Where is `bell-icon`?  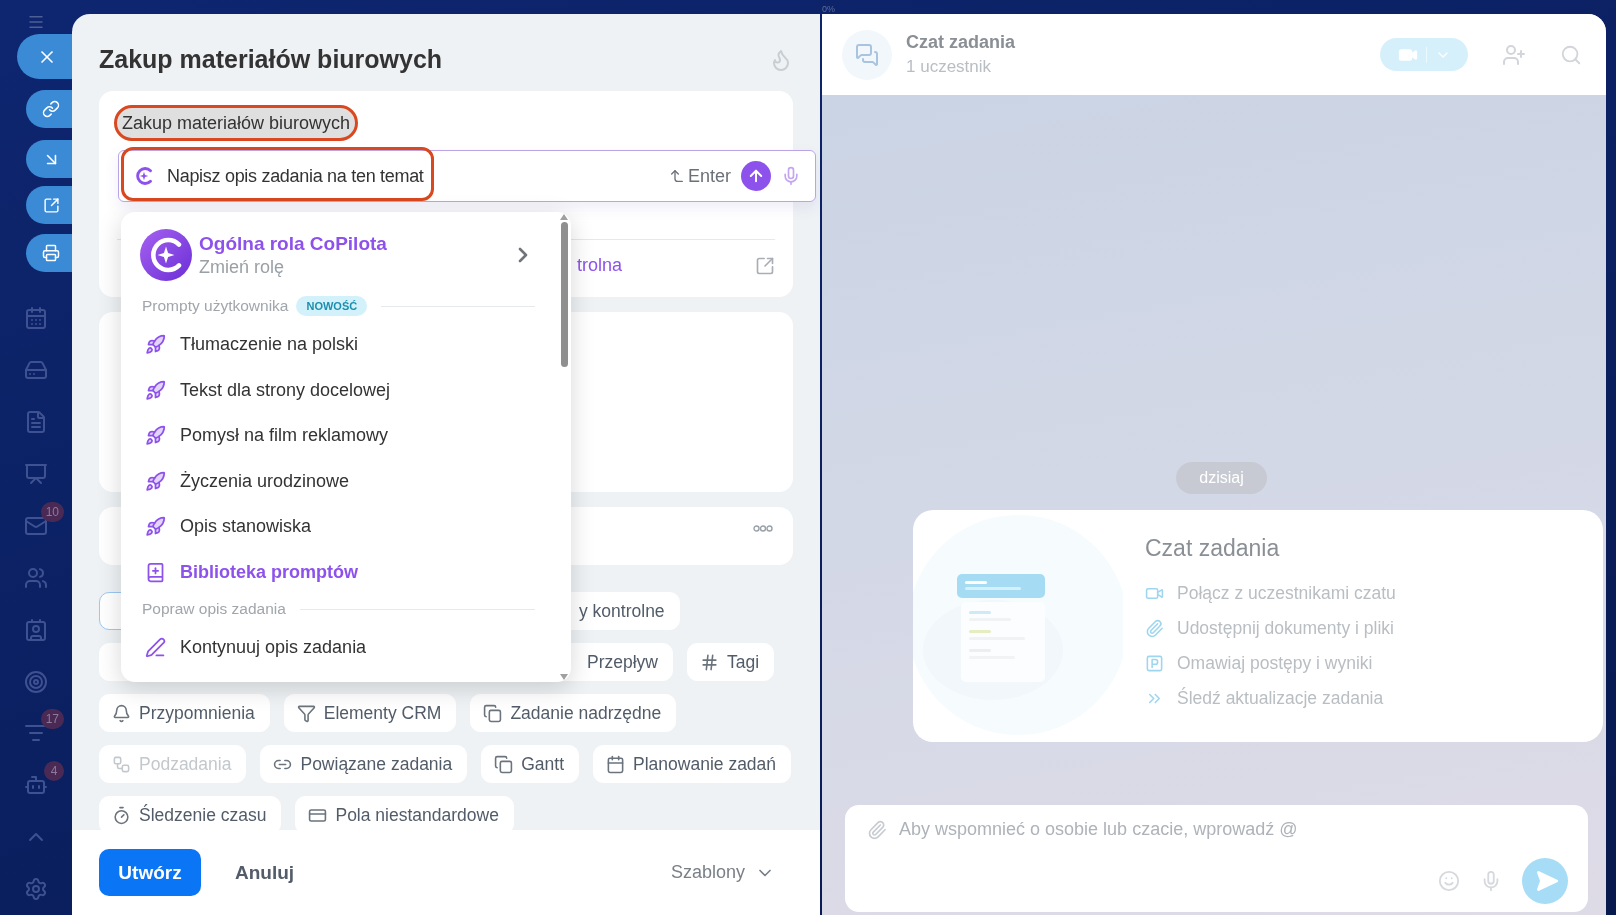
bell-icon is located at coordinates (121, 713).